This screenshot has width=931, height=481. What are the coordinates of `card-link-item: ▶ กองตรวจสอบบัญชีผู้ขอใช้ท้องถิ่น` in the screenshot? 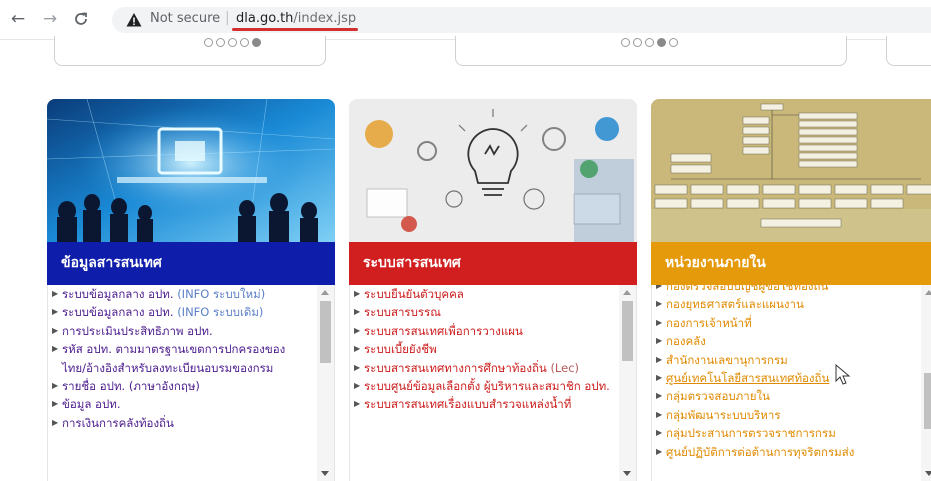 It's located at (791, 290).